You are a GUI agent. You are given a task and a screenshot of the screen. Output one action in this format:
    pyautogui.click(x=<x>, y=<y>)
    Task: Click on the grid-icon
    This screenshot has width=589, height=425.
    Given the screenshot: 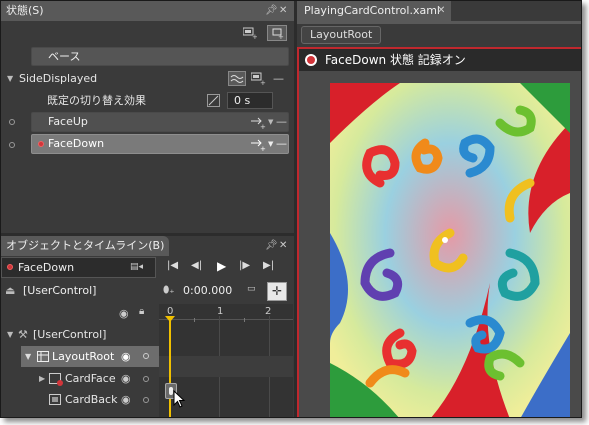 What is the action you would take?
    pyautogui.click(x=43, y=356)
    